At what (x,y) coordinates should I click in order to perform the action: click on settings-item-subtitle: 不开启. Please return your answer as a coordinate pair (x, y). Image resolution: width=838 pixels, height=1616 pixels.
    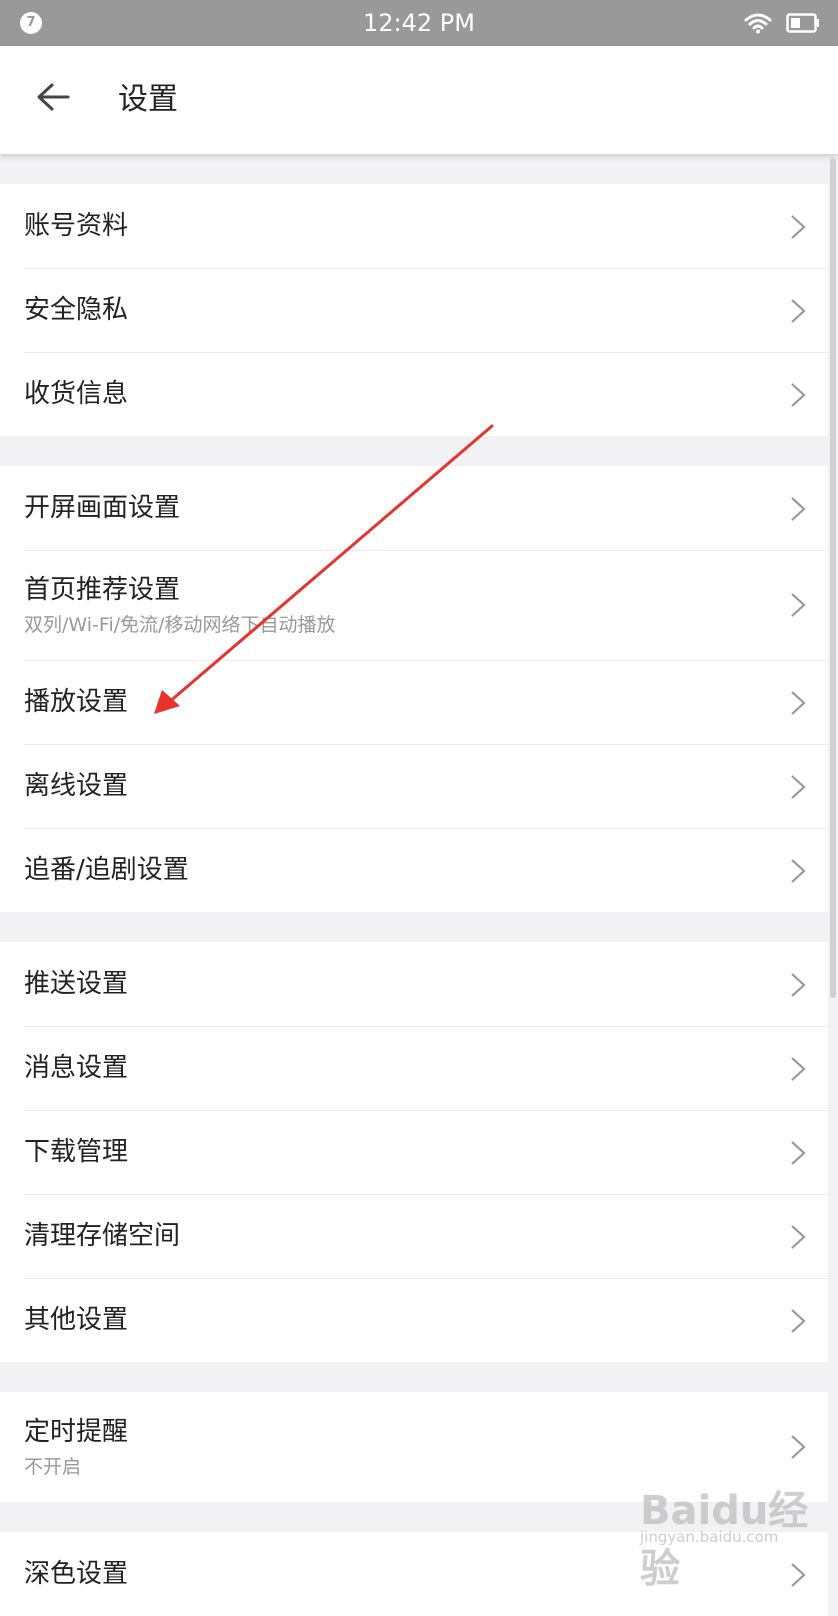
    Looking at the image, I should click on (53, 1467).